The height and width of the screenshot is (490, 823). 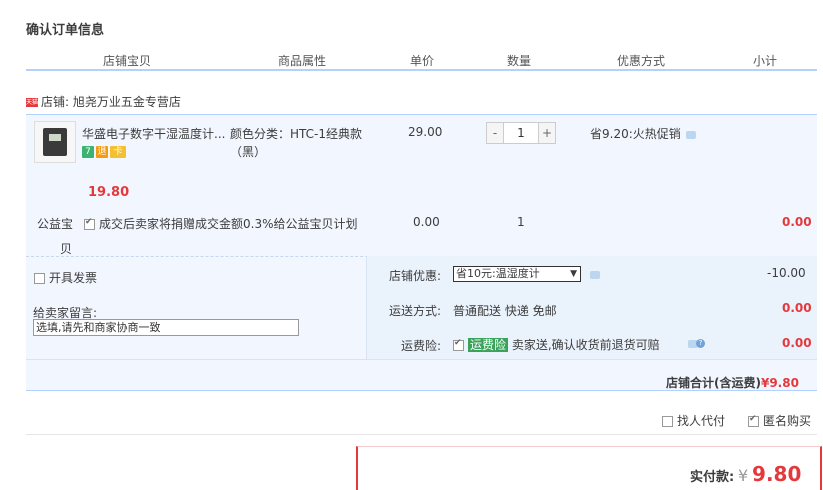 What do you see at coordinates (66, 249) in the screenshot?
I see `charity-label-cont: 贝` at bounding box center [66, 249].